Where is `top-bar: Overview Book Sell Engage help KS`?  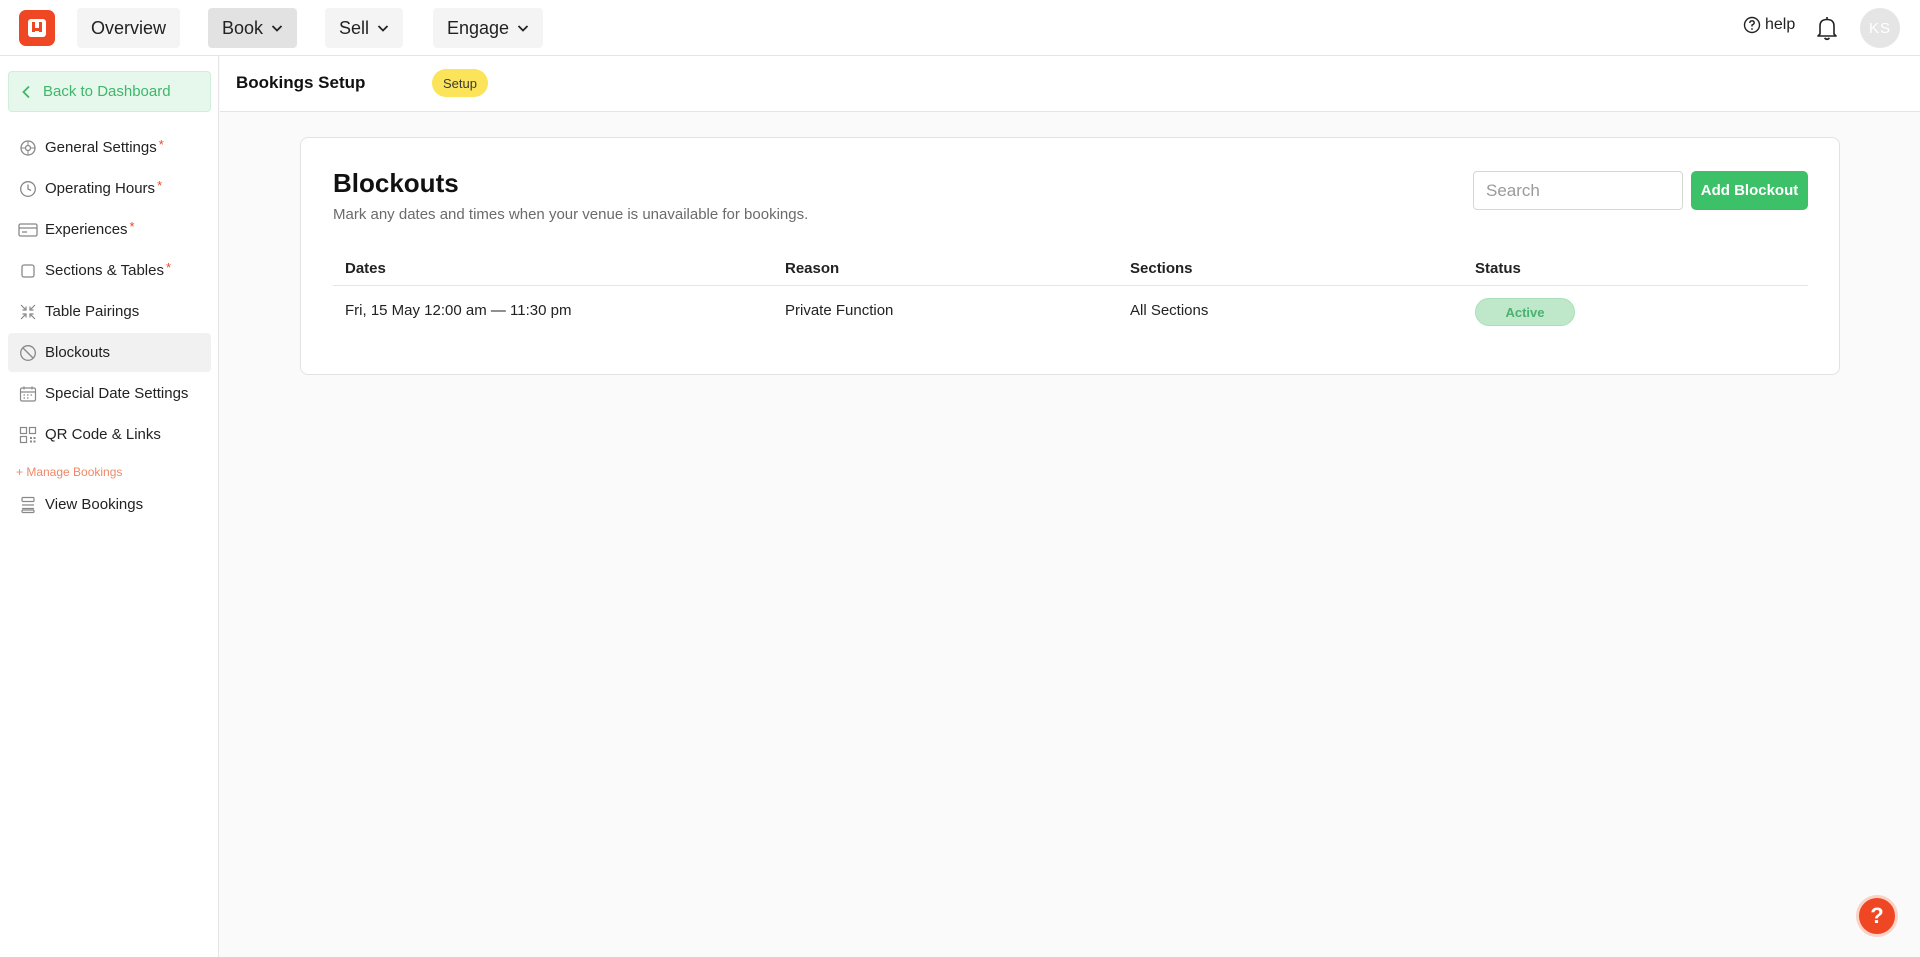 top-bar: Overview Book Sell Engage help KS is located at coordinates (960, 28).